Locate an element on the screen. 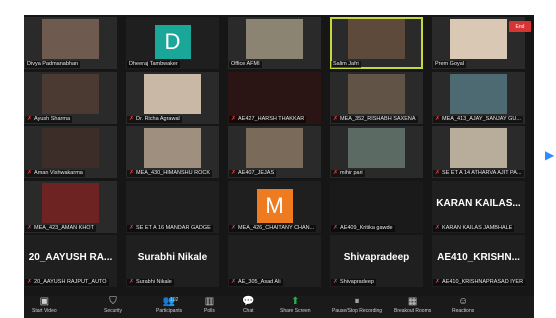 The width and height of the screenshot is (556, 318). toolbar-label: Pause/Stop Recording is located at coordinates (357, 311).